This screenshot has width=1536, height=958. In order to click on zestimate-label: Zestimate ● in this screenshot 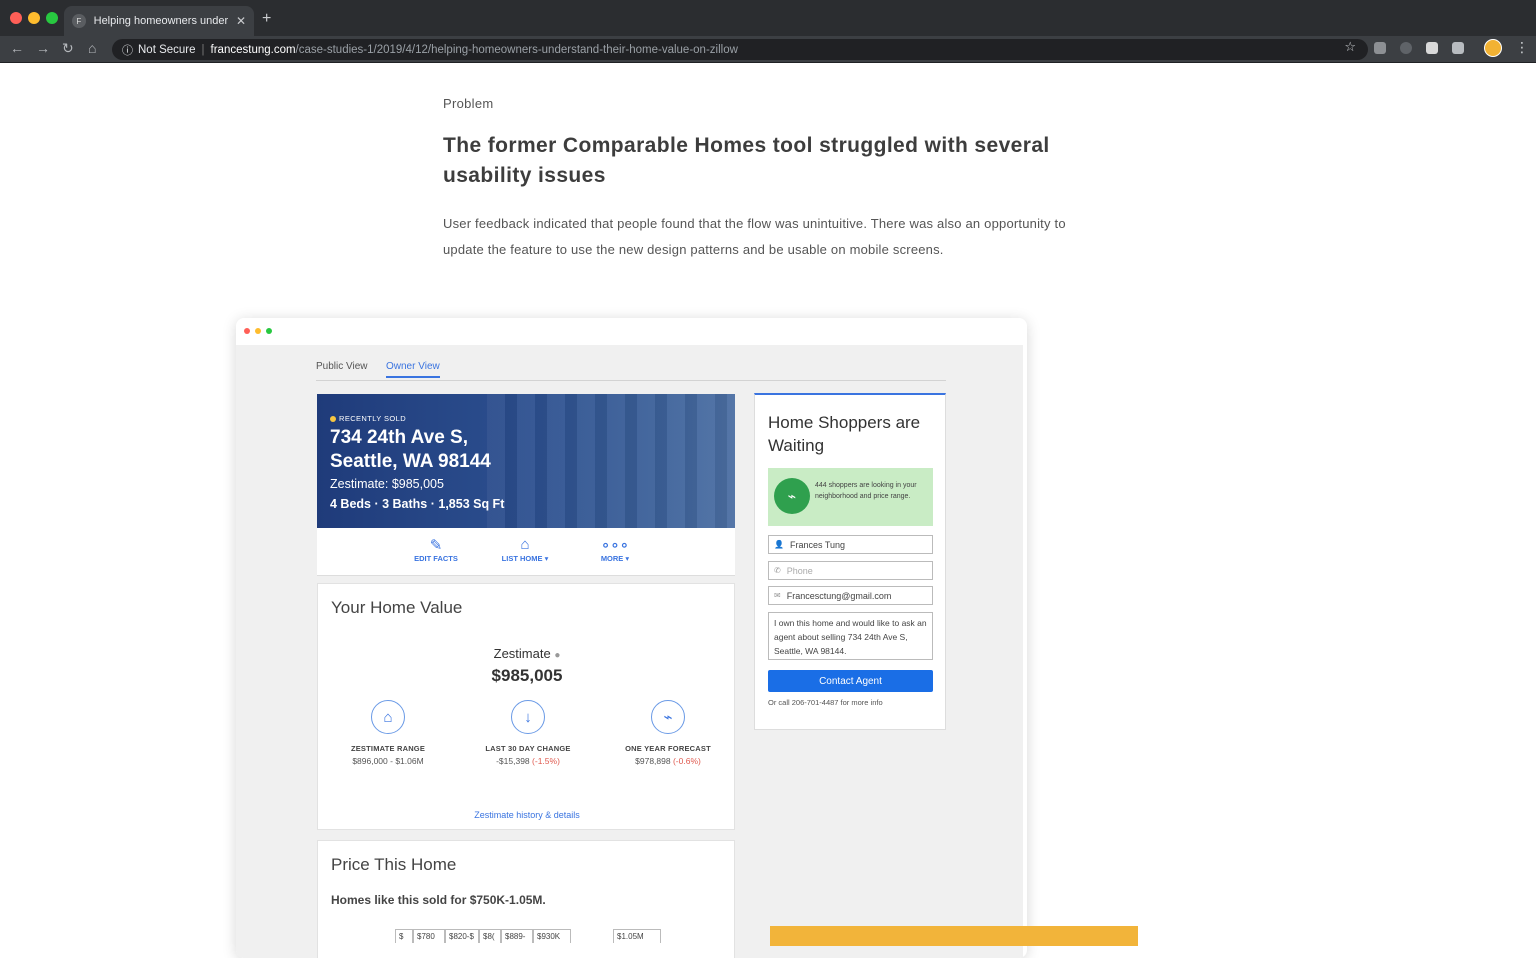, I will do `click(527, 653)`.